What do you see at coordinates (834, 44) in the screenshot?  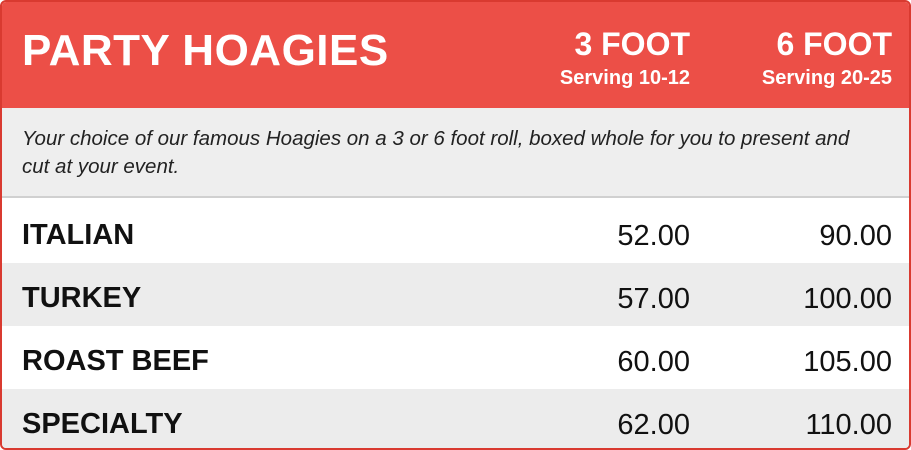 I see `column-size-label: 6 FOOT` at bounding box center [834, 44].